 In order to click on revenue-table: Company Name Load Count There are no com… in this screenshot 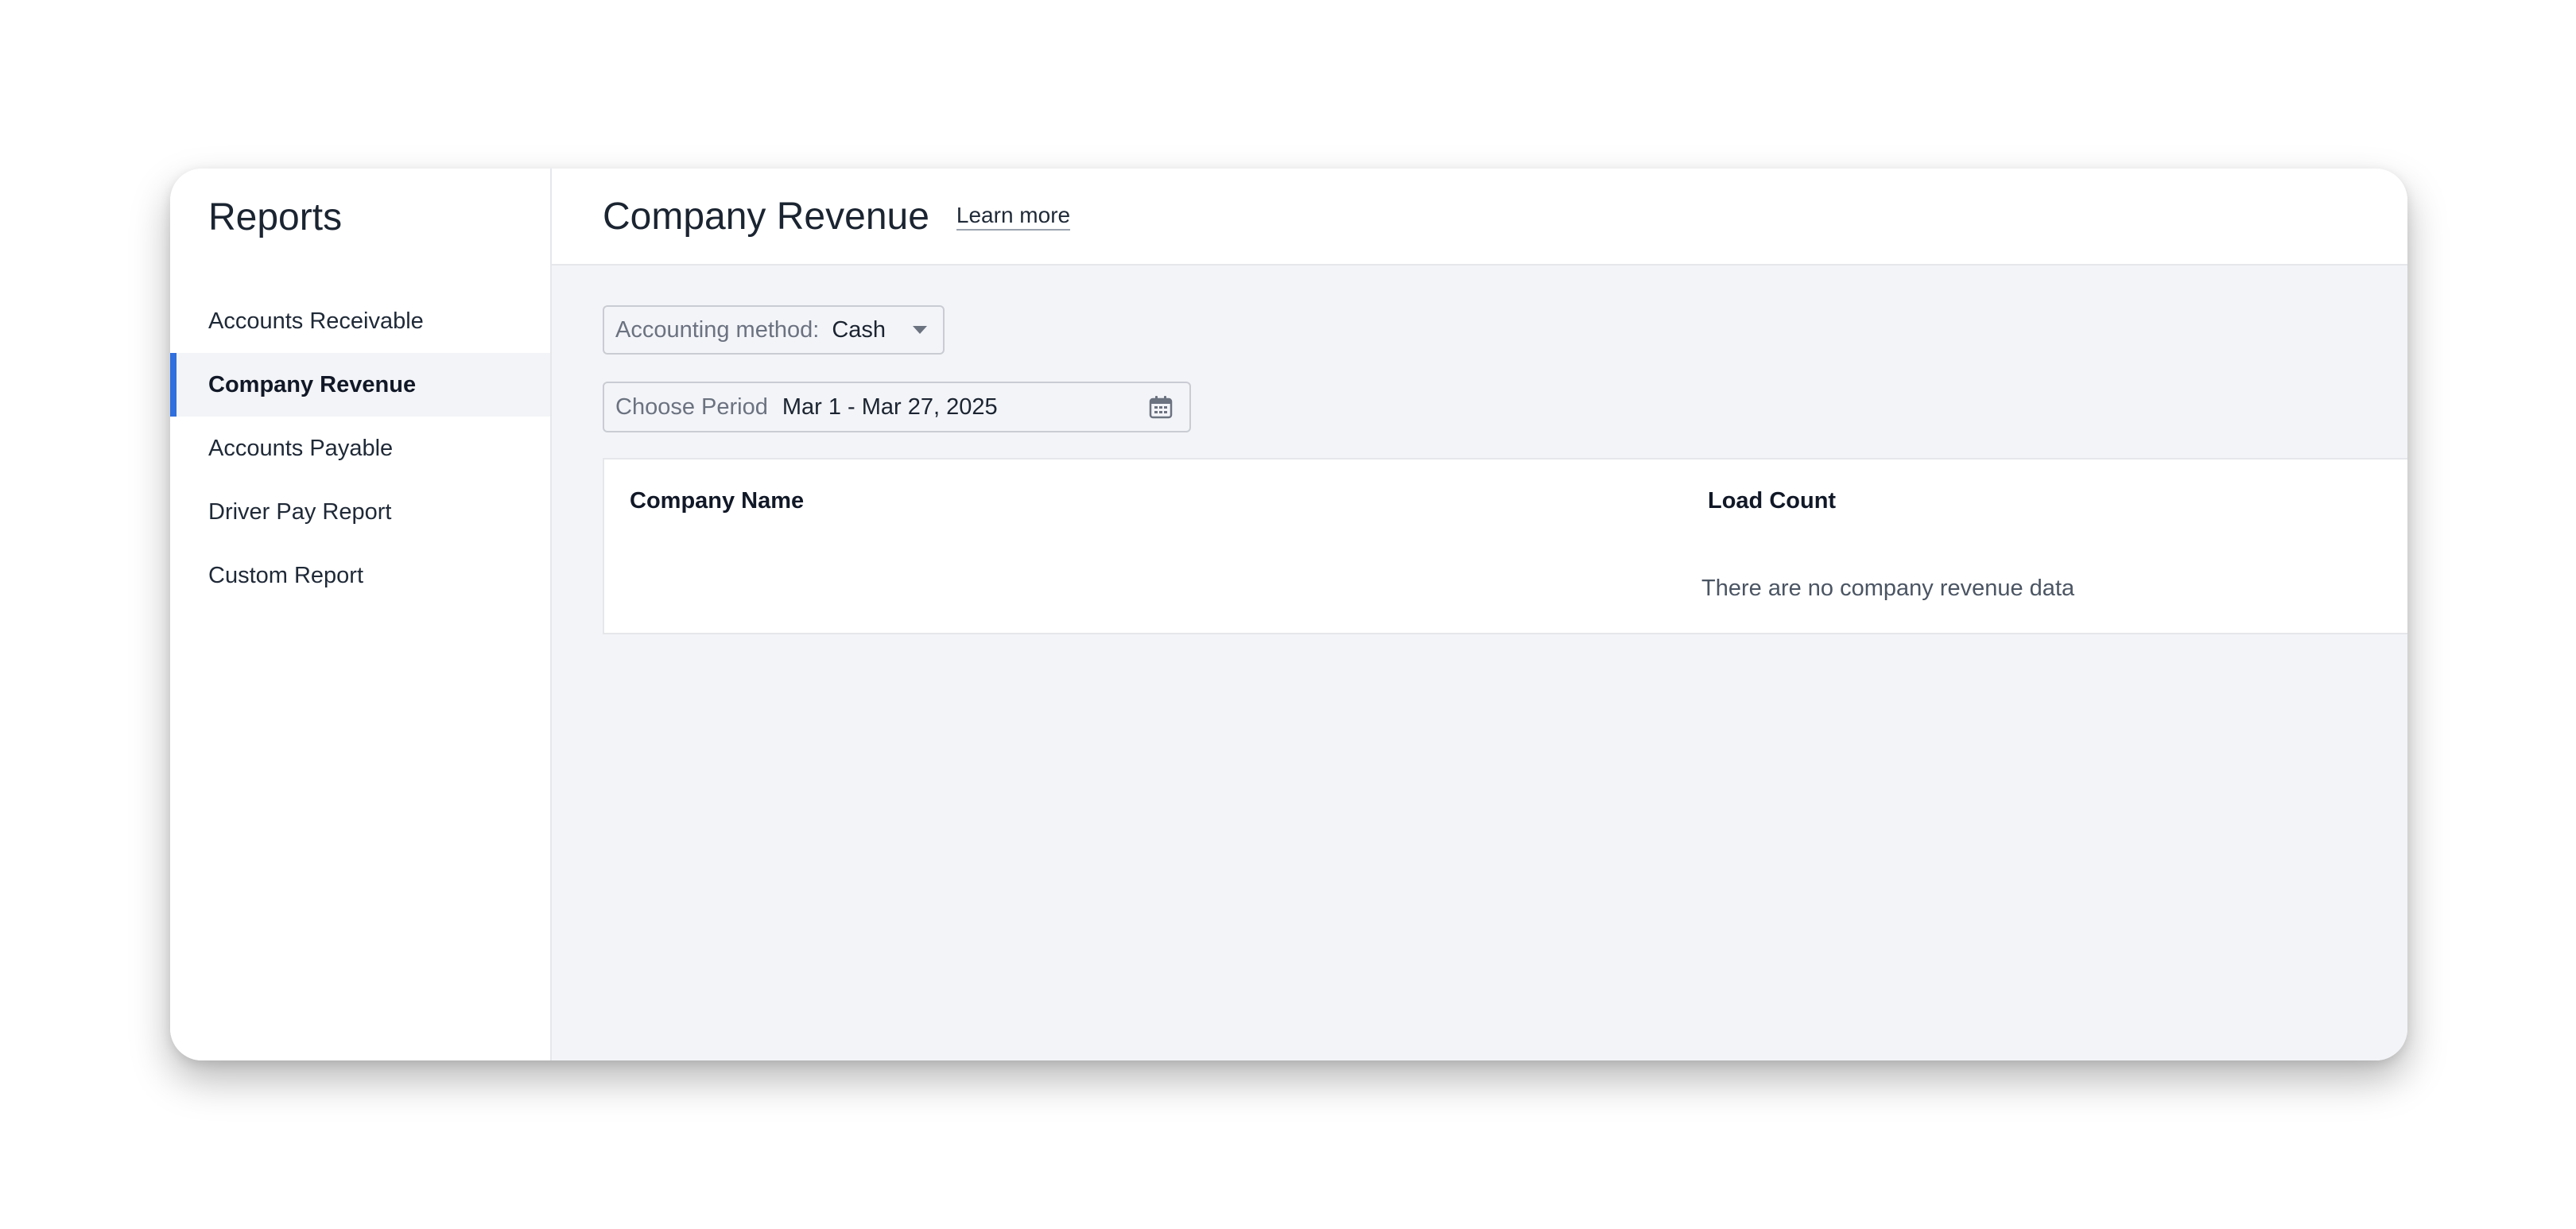, I will do `click(1505, 546)`.